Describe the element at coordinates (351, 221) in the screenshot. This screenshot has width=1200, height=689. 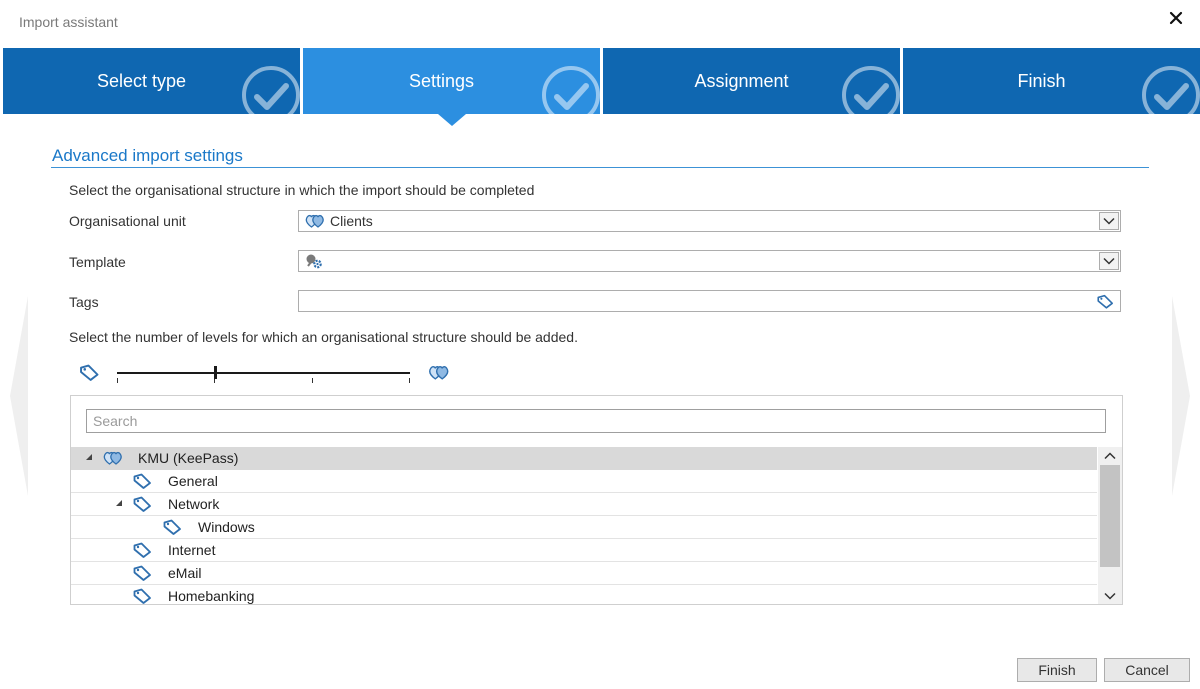
I see `org-unit-value: Clients` at that location.